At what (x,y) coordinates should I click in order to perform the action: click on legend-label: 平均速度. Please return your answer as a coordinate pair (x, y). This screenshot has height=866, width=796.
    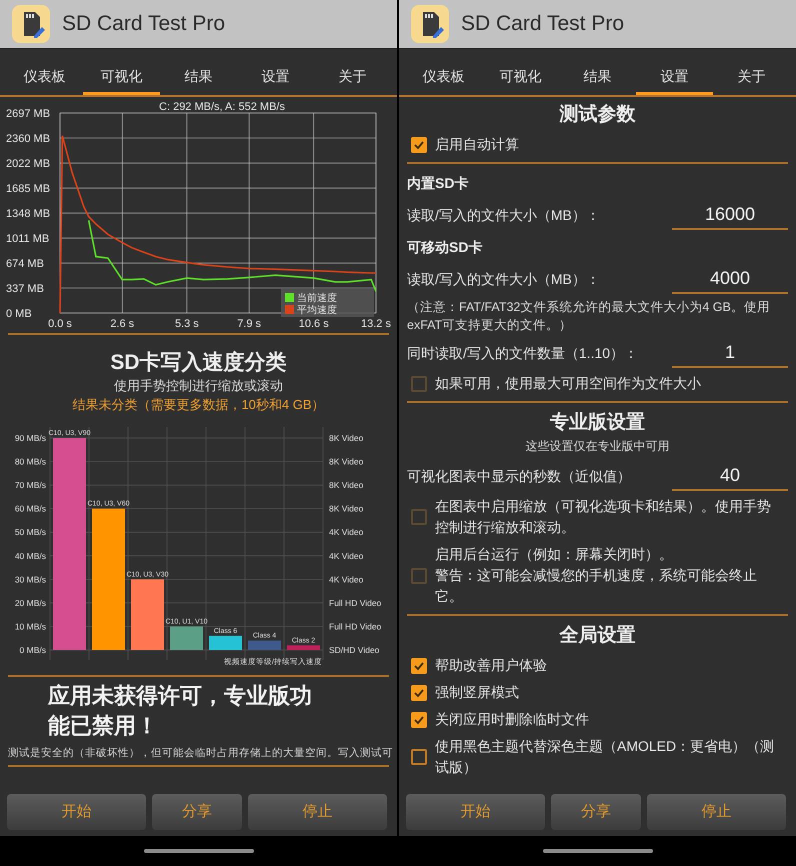
    Looking at the image, I should click on (317, 310).